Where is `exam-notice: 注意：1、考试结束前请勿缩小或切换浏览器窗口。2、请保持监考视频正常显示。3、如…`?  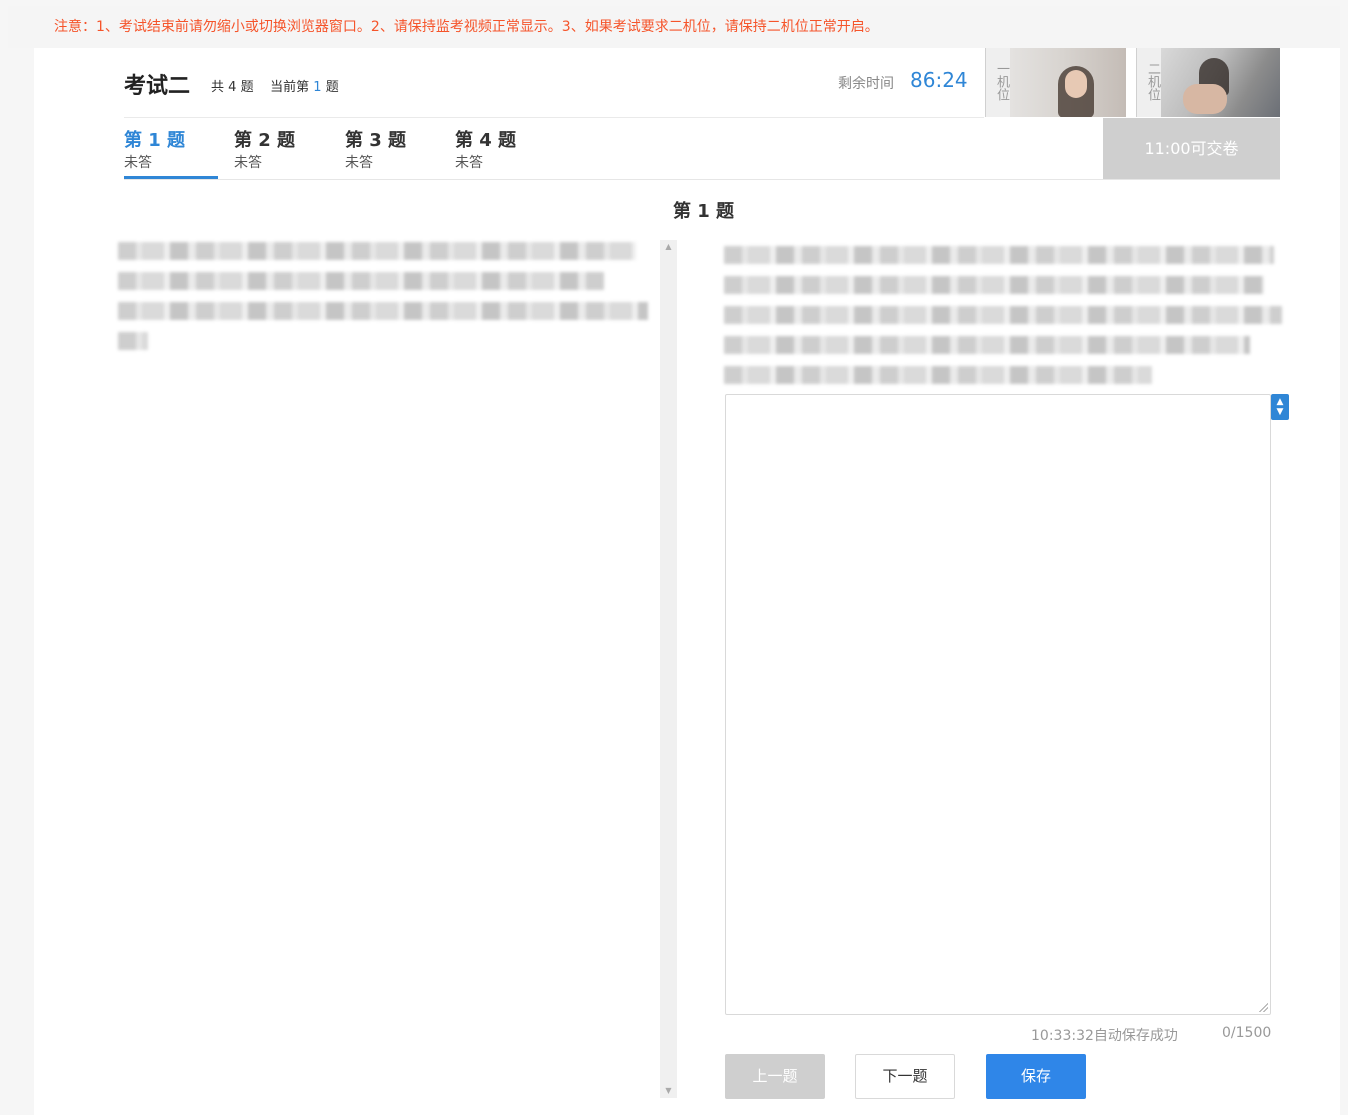 exam-notice: 注意：1、考试结束前请勿缩小或切换浏览器窗口。2、请保持监考视频正常显示。3、如… is located at coordinates (674, 27).